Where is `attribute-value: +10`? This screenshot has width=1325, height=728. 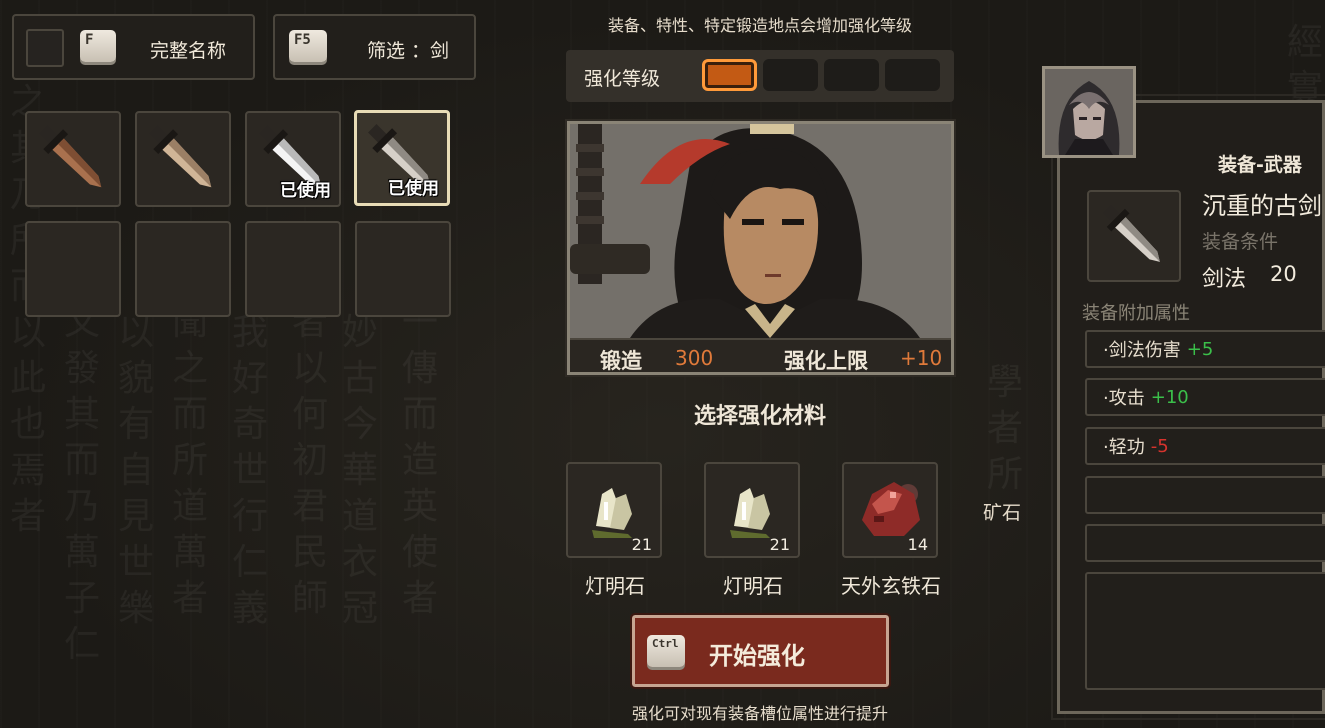
attribute-value: +10 is located at coordinates (1169, 397).